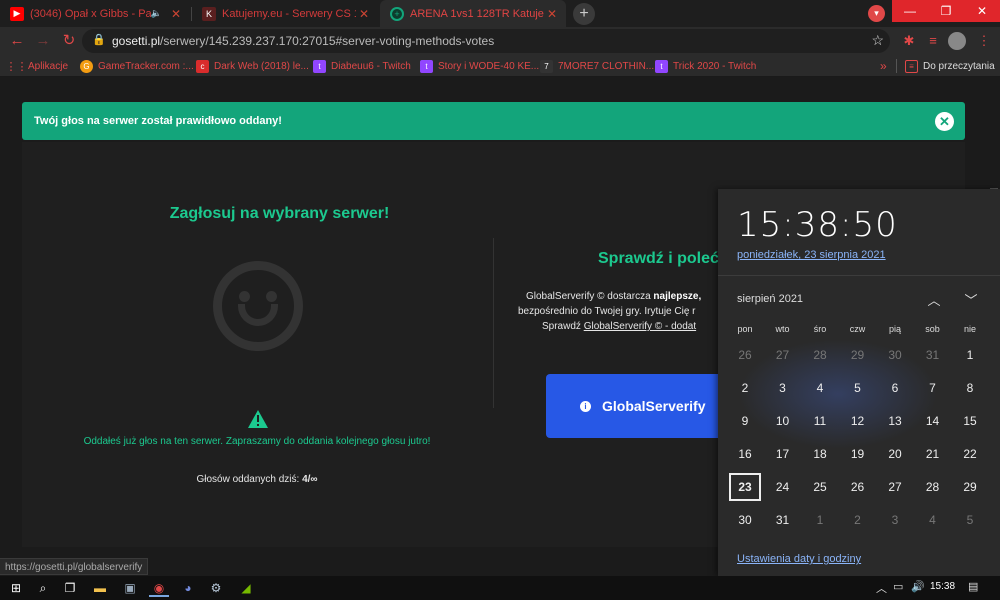  Describe the element at coordinates (783, 454) in the screenshot. I see `calendar-day: 17` at that location.